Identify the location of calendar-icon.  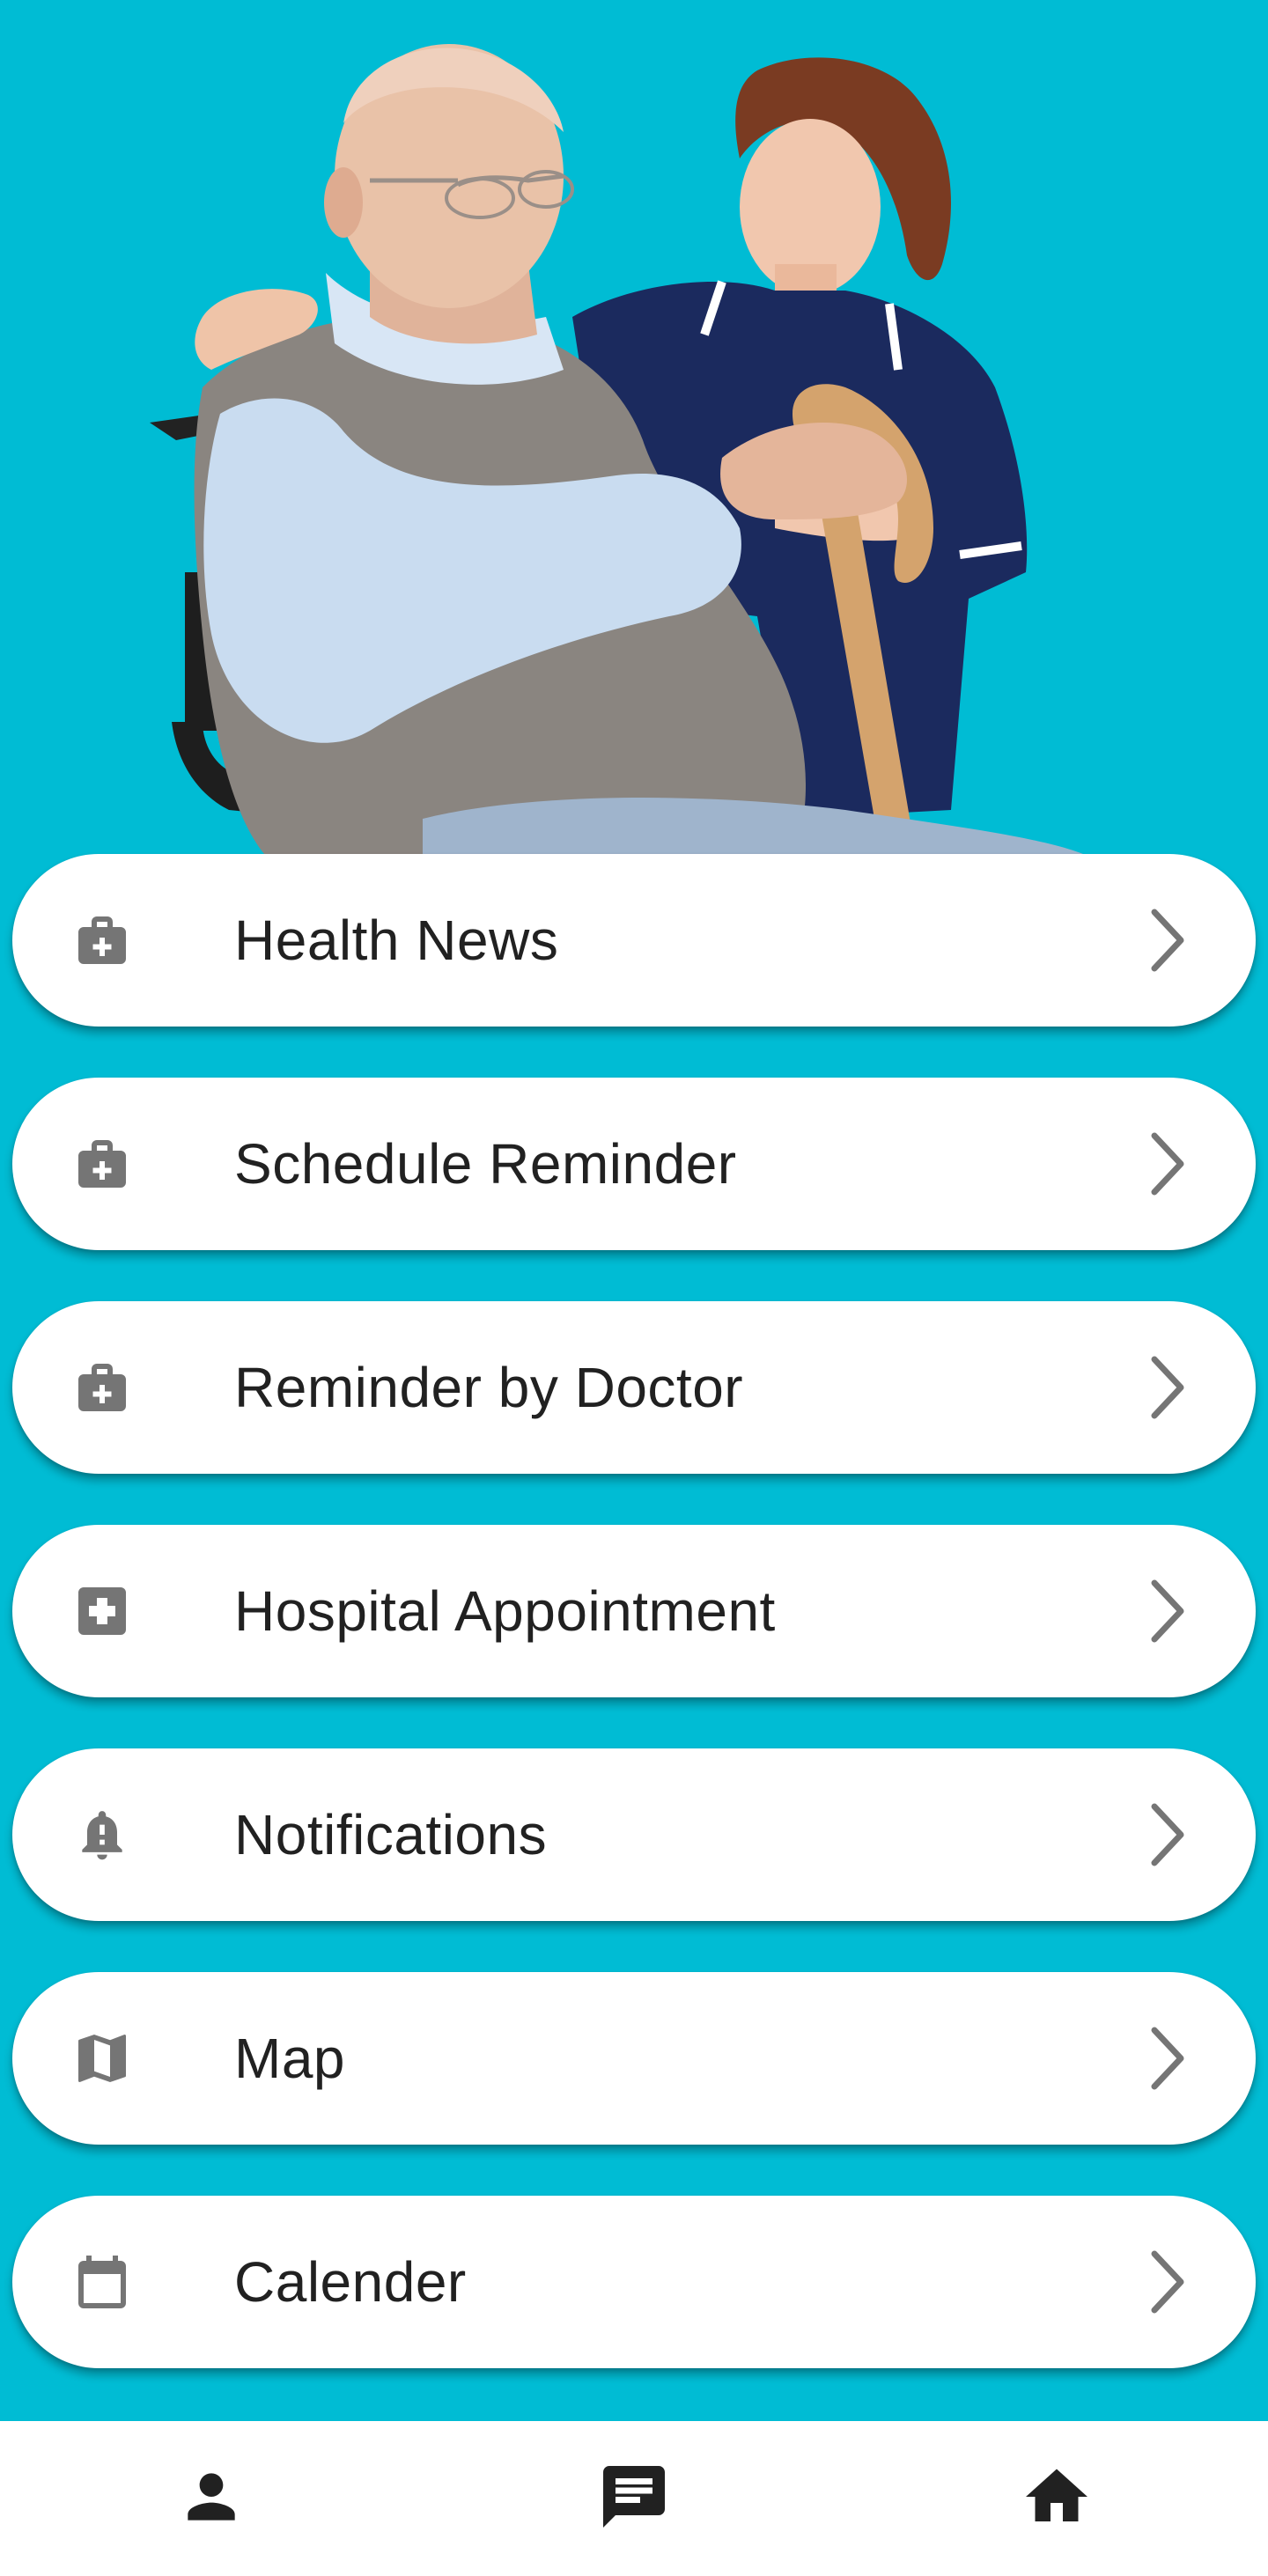
(102, 2282).